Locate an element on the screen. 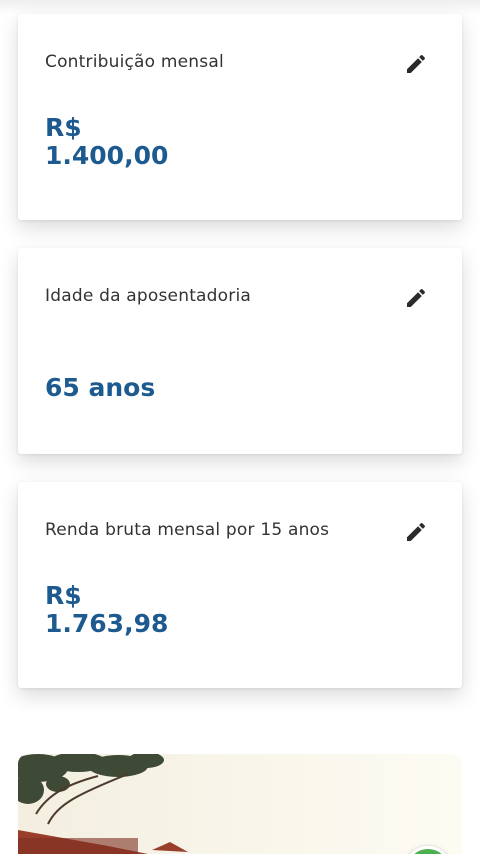 The width and height of the screenshot is (480, 854). contribution-value: R$ 1.400,00 is located at coordinates (106, 142).